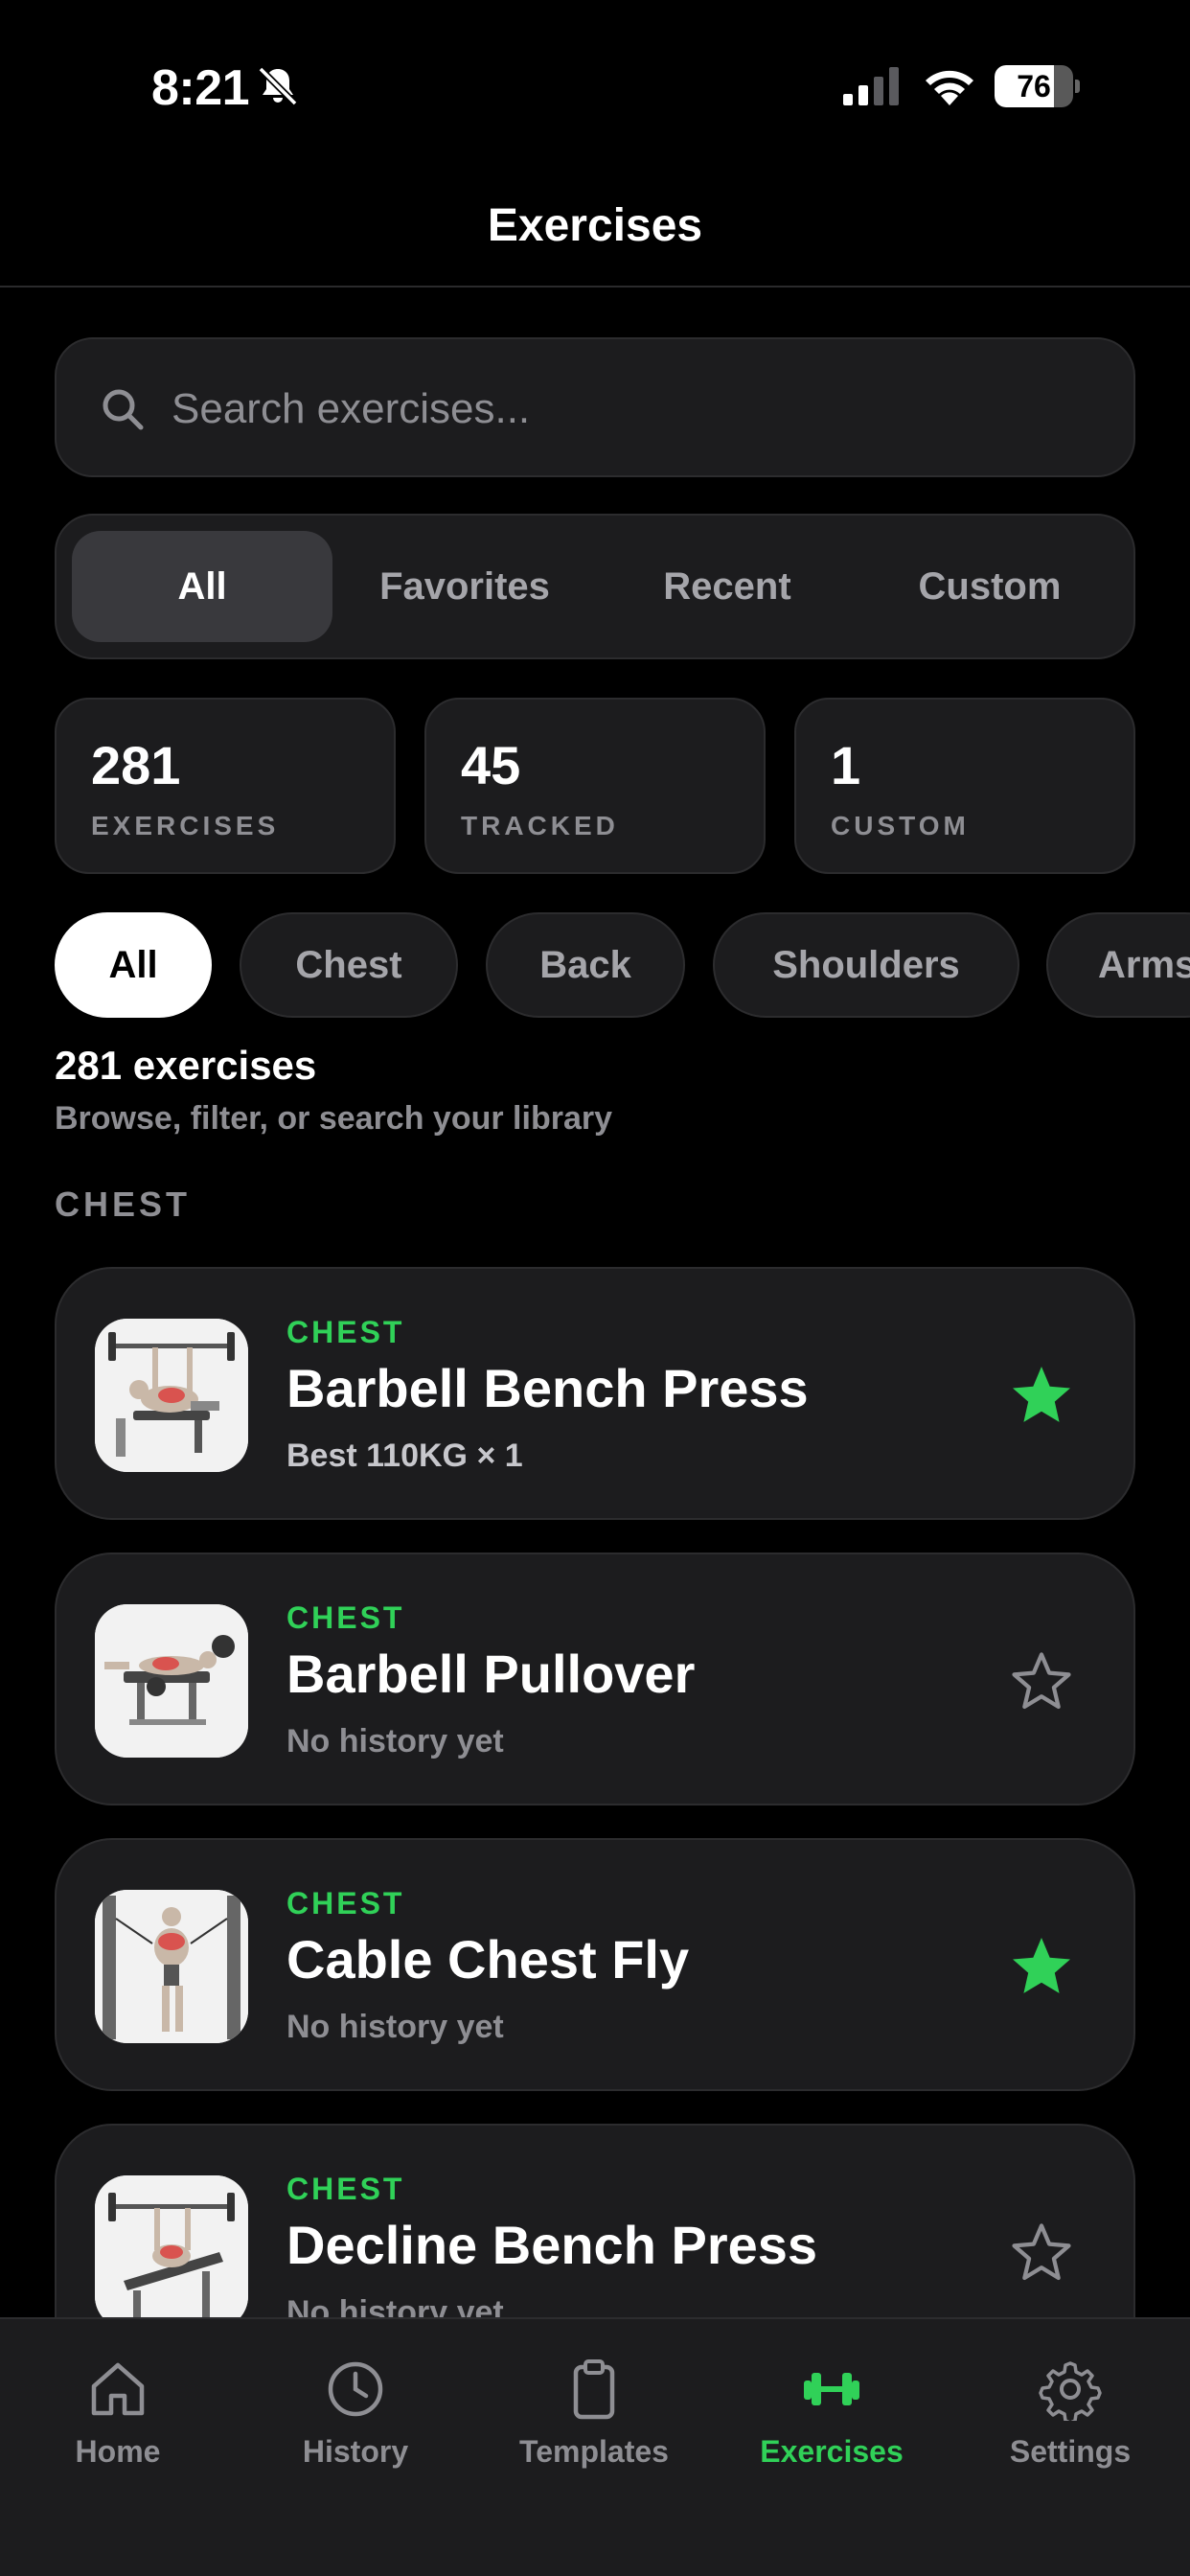 This screenshot has height=2576, width=1190. I want to click on tab-label: Home, so click(118, 2451).